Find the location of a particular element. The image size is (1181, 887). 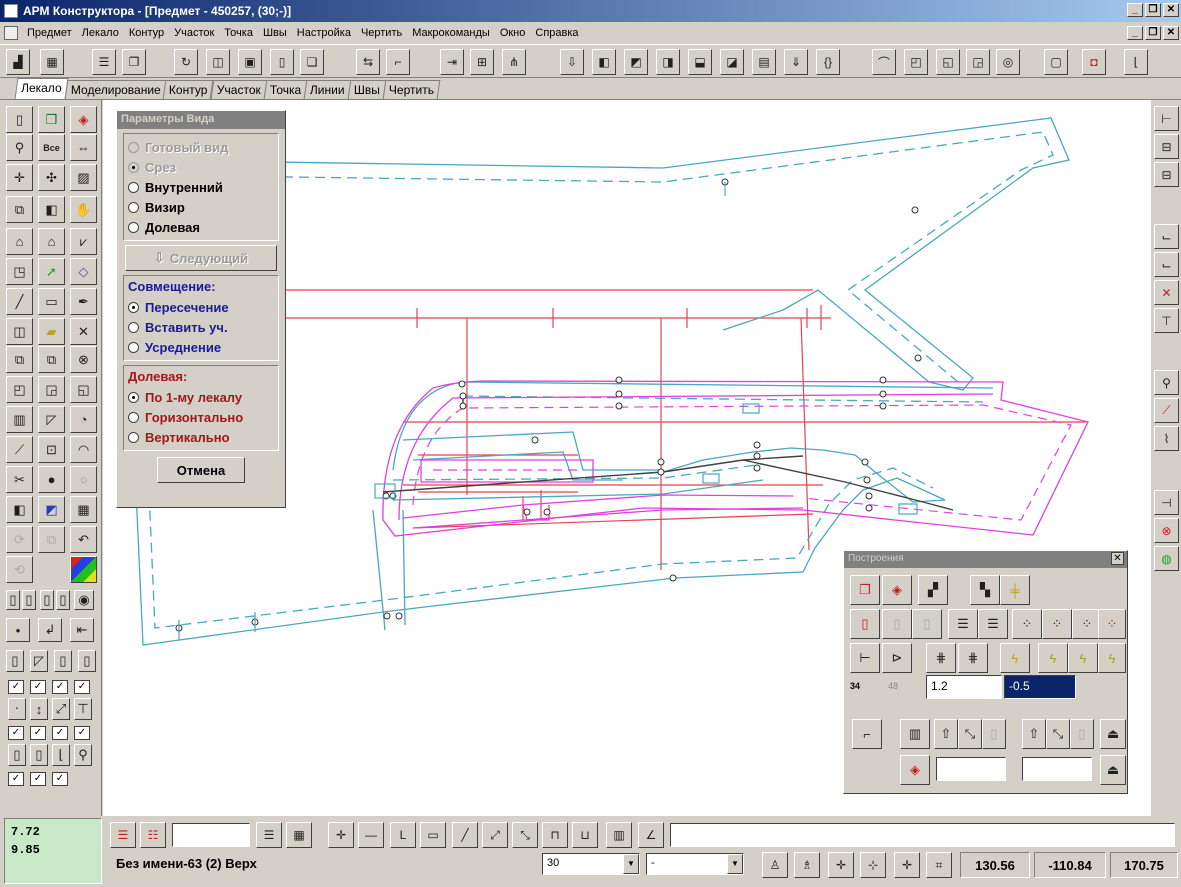

drop-button: ◔ is located at coordinates (83, 419).